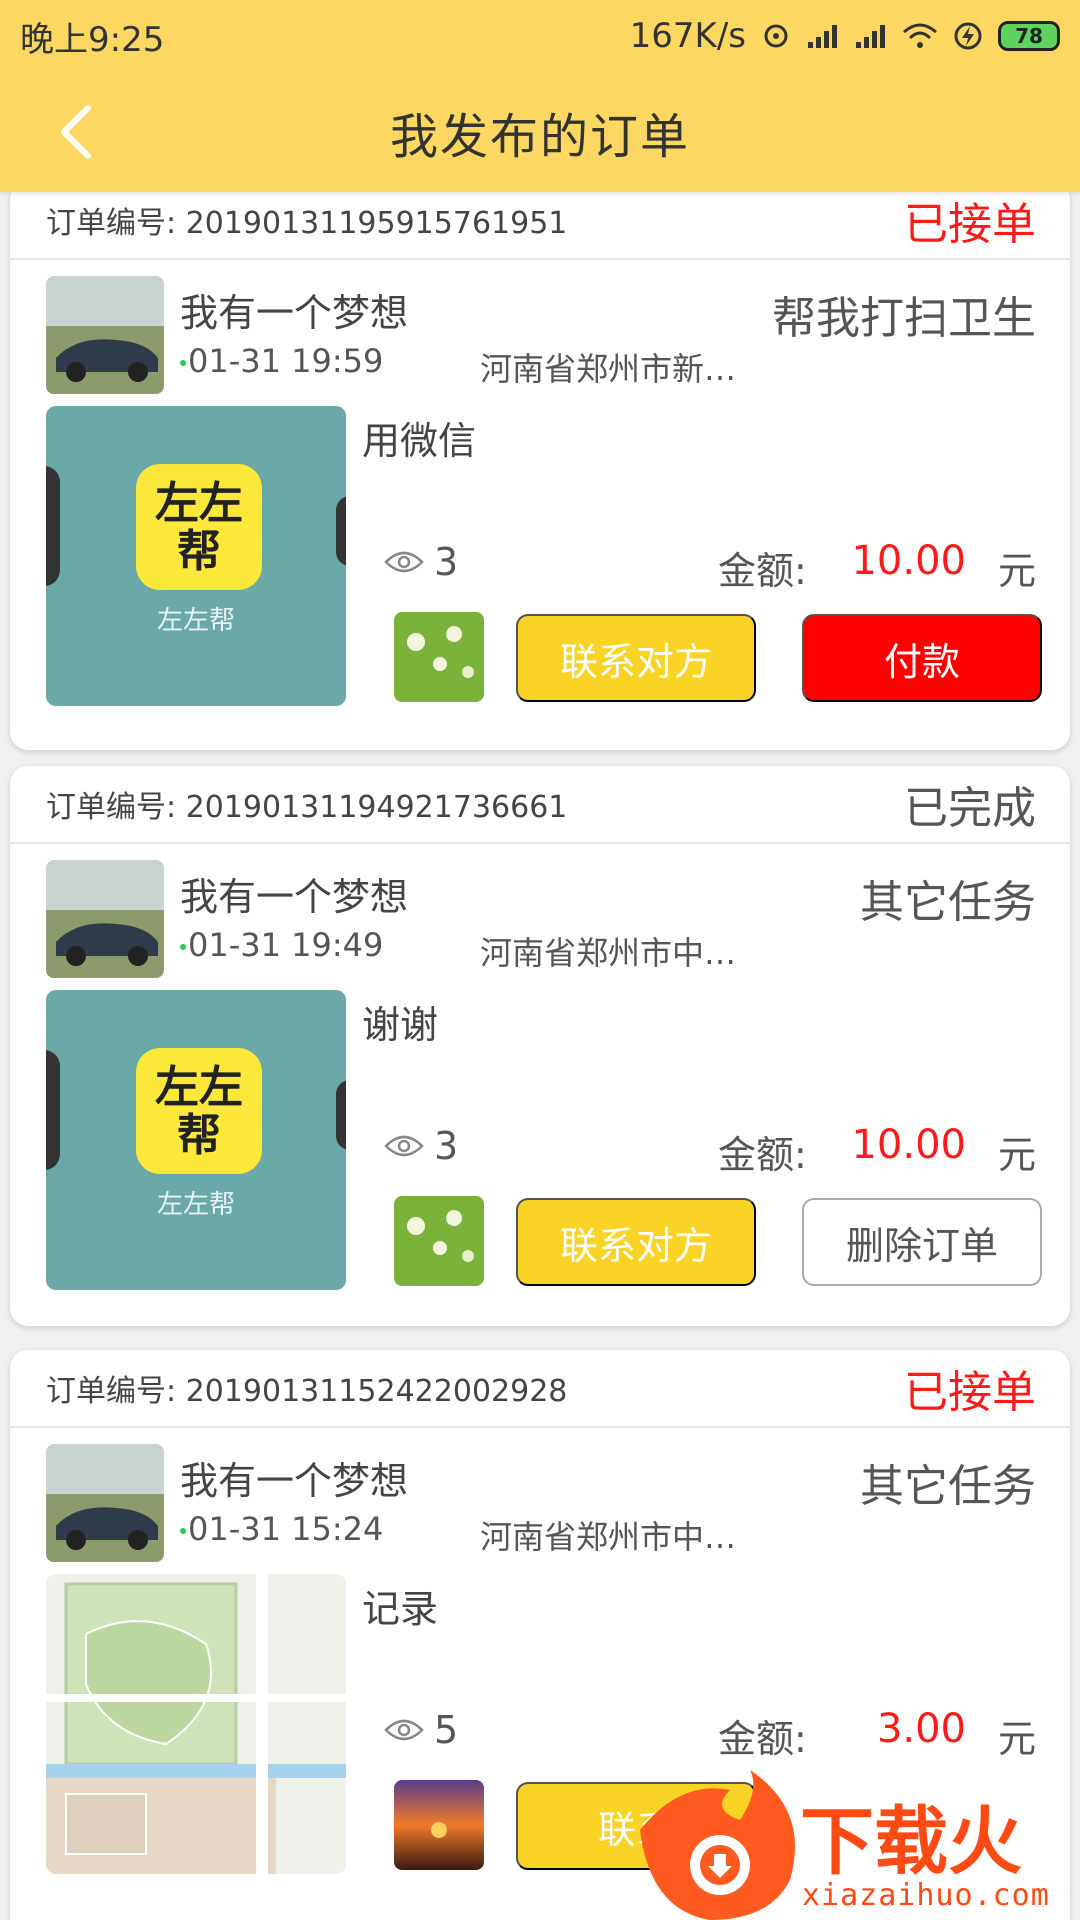  What do you see at coordinates (776, 36) in the screenshot?
I see `hotspot-icon` at bounding box center [776, 36].